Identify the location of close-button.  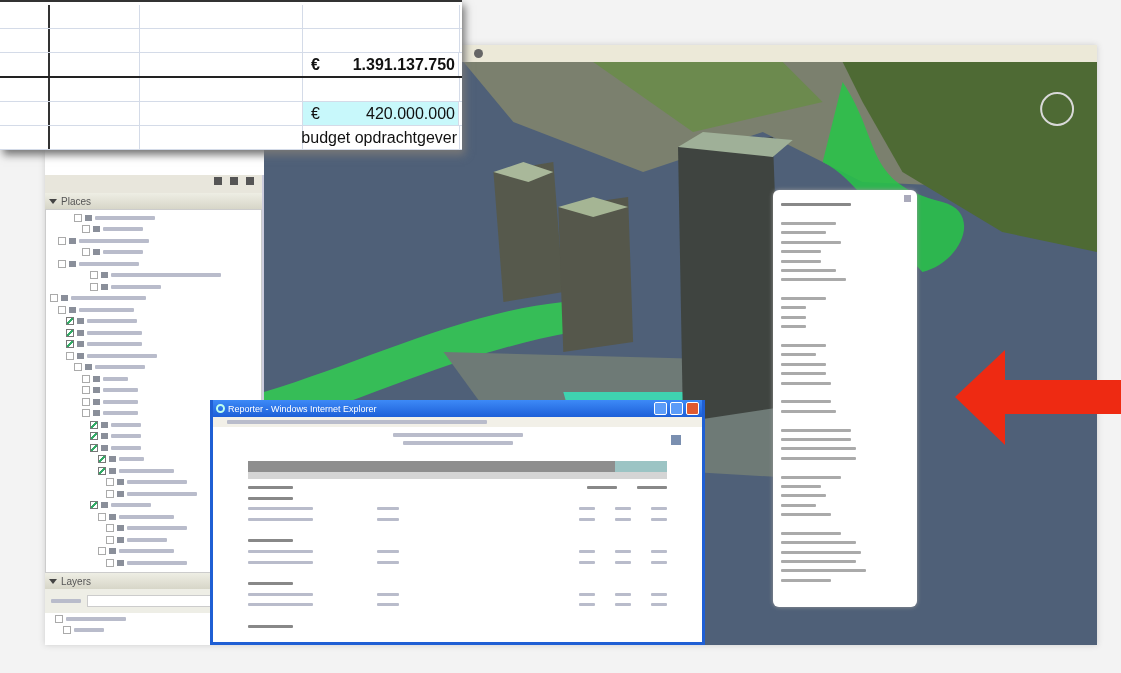
(692, 408).